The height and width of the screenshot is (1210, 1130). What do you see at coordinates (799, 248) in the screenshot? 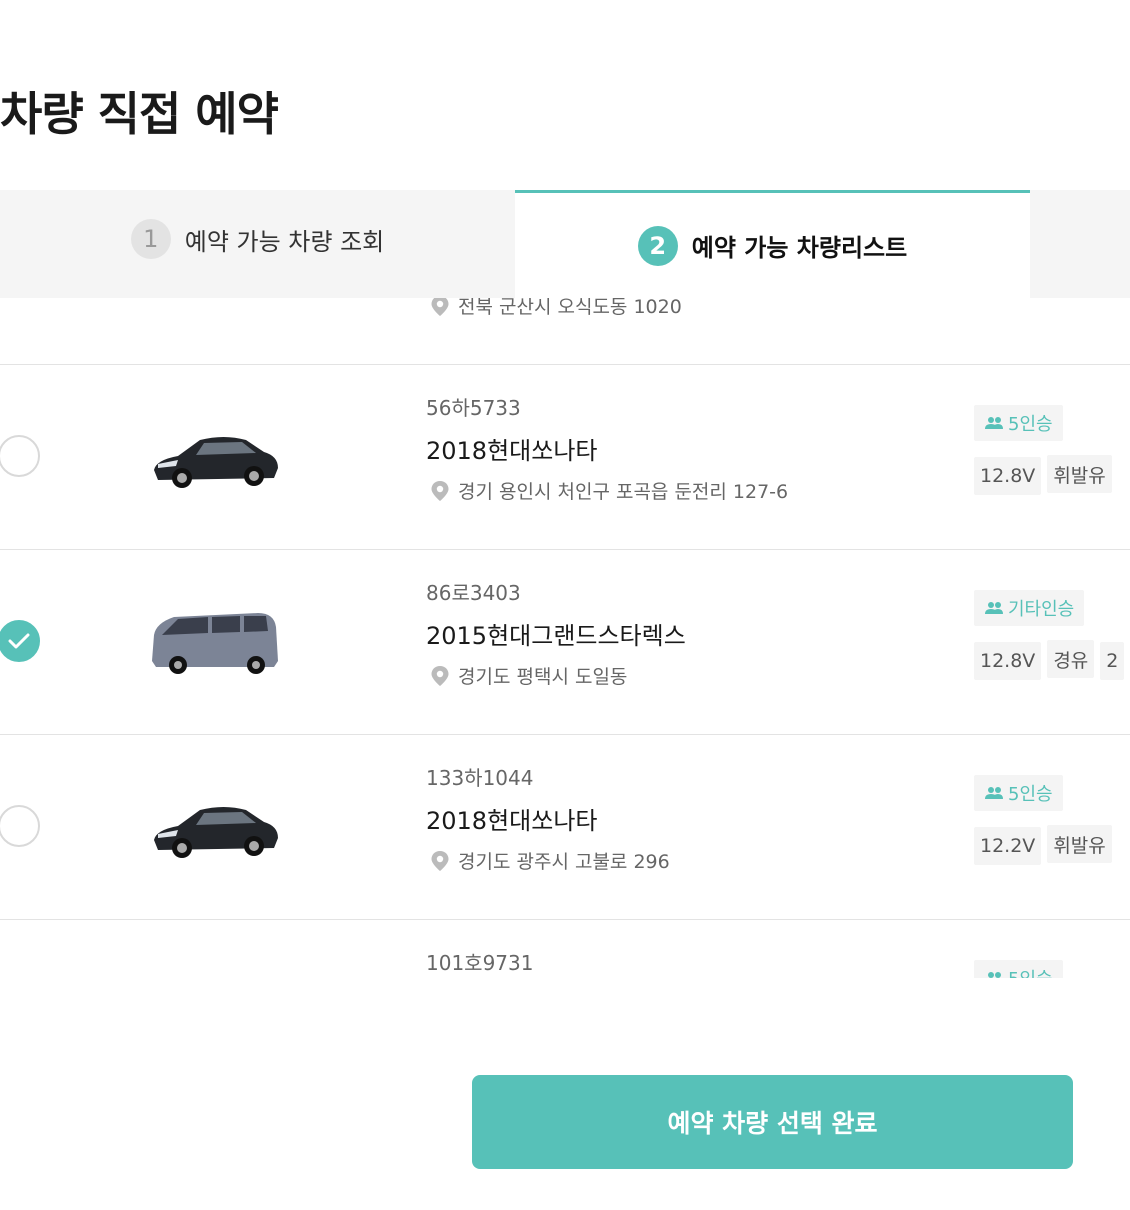
I see `tab-label: 예약 가능 차량리스트` at bounding box center [799, 248].